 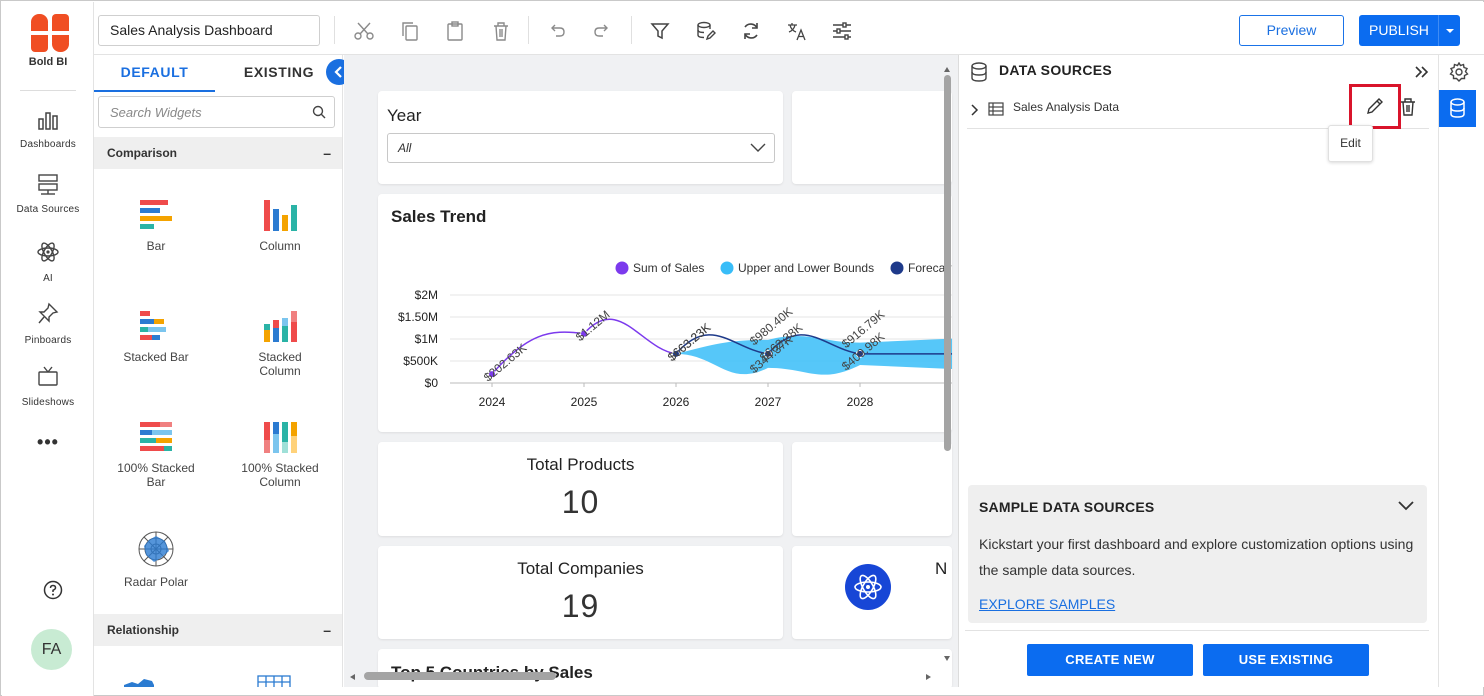 I want to click on edit-datasource-button, so click(x=1375, y=106).